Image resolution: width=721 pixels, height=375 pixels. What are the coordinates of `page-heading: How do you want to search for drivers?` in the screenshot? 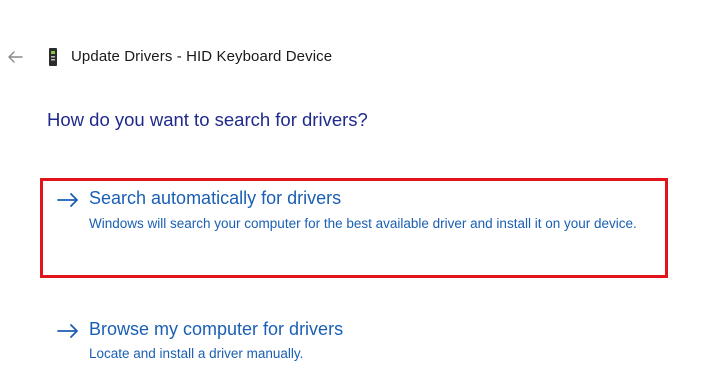 It's located at (207, 119).